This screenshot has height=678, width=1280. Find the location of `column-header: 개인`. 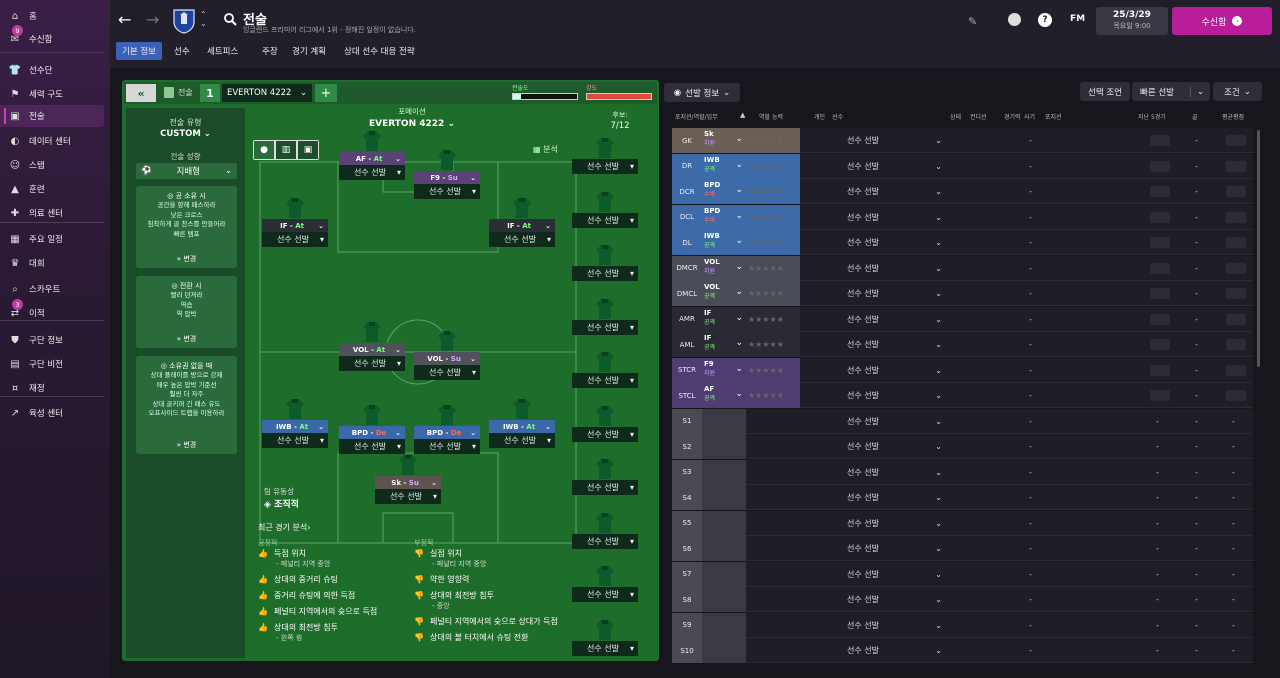

column-header: 개인 is located at coordinates (819, 116).